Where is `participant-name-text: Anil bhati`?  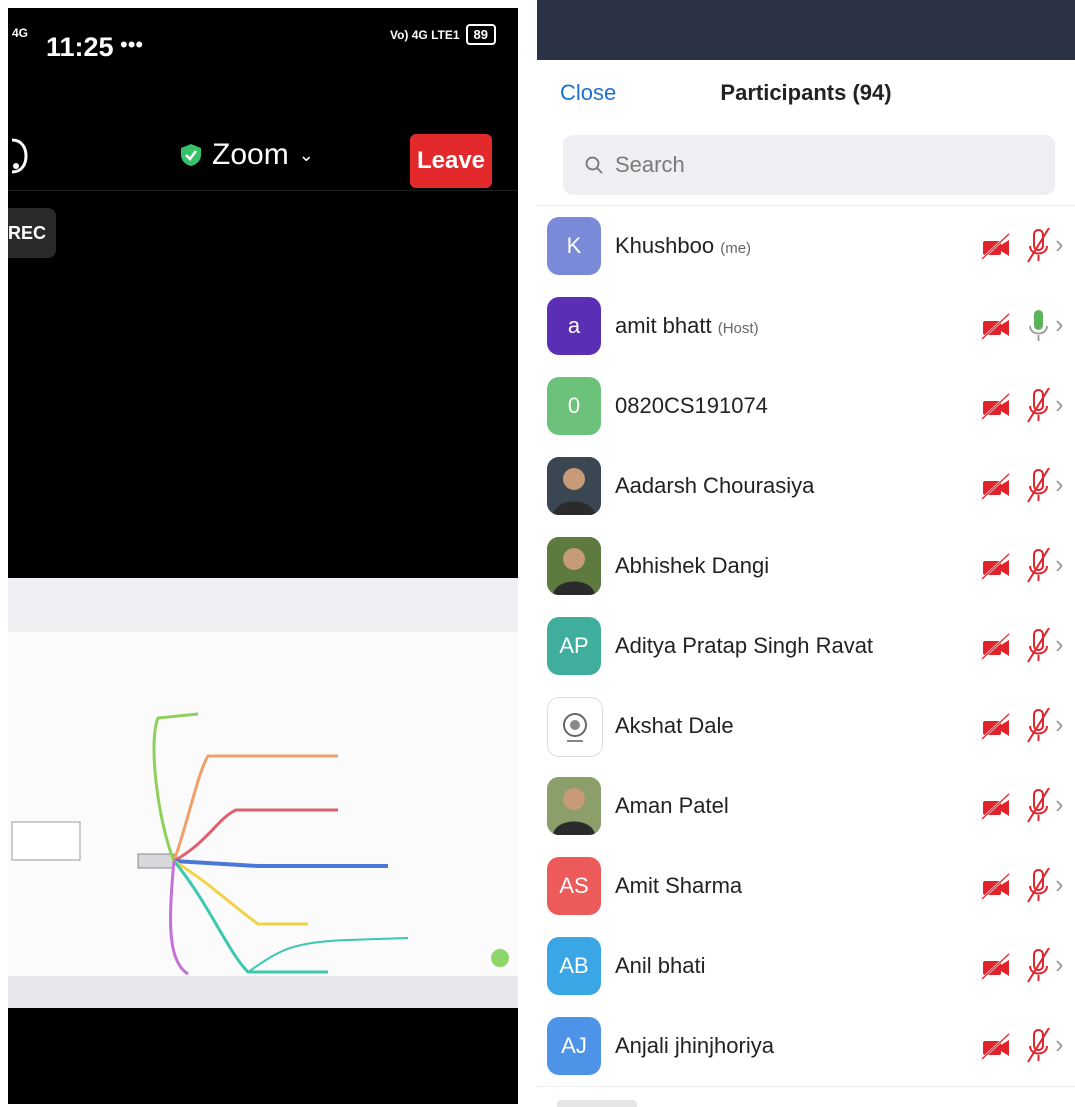 participant-name-text: Anil bhati is located at coordinates (660, 965).